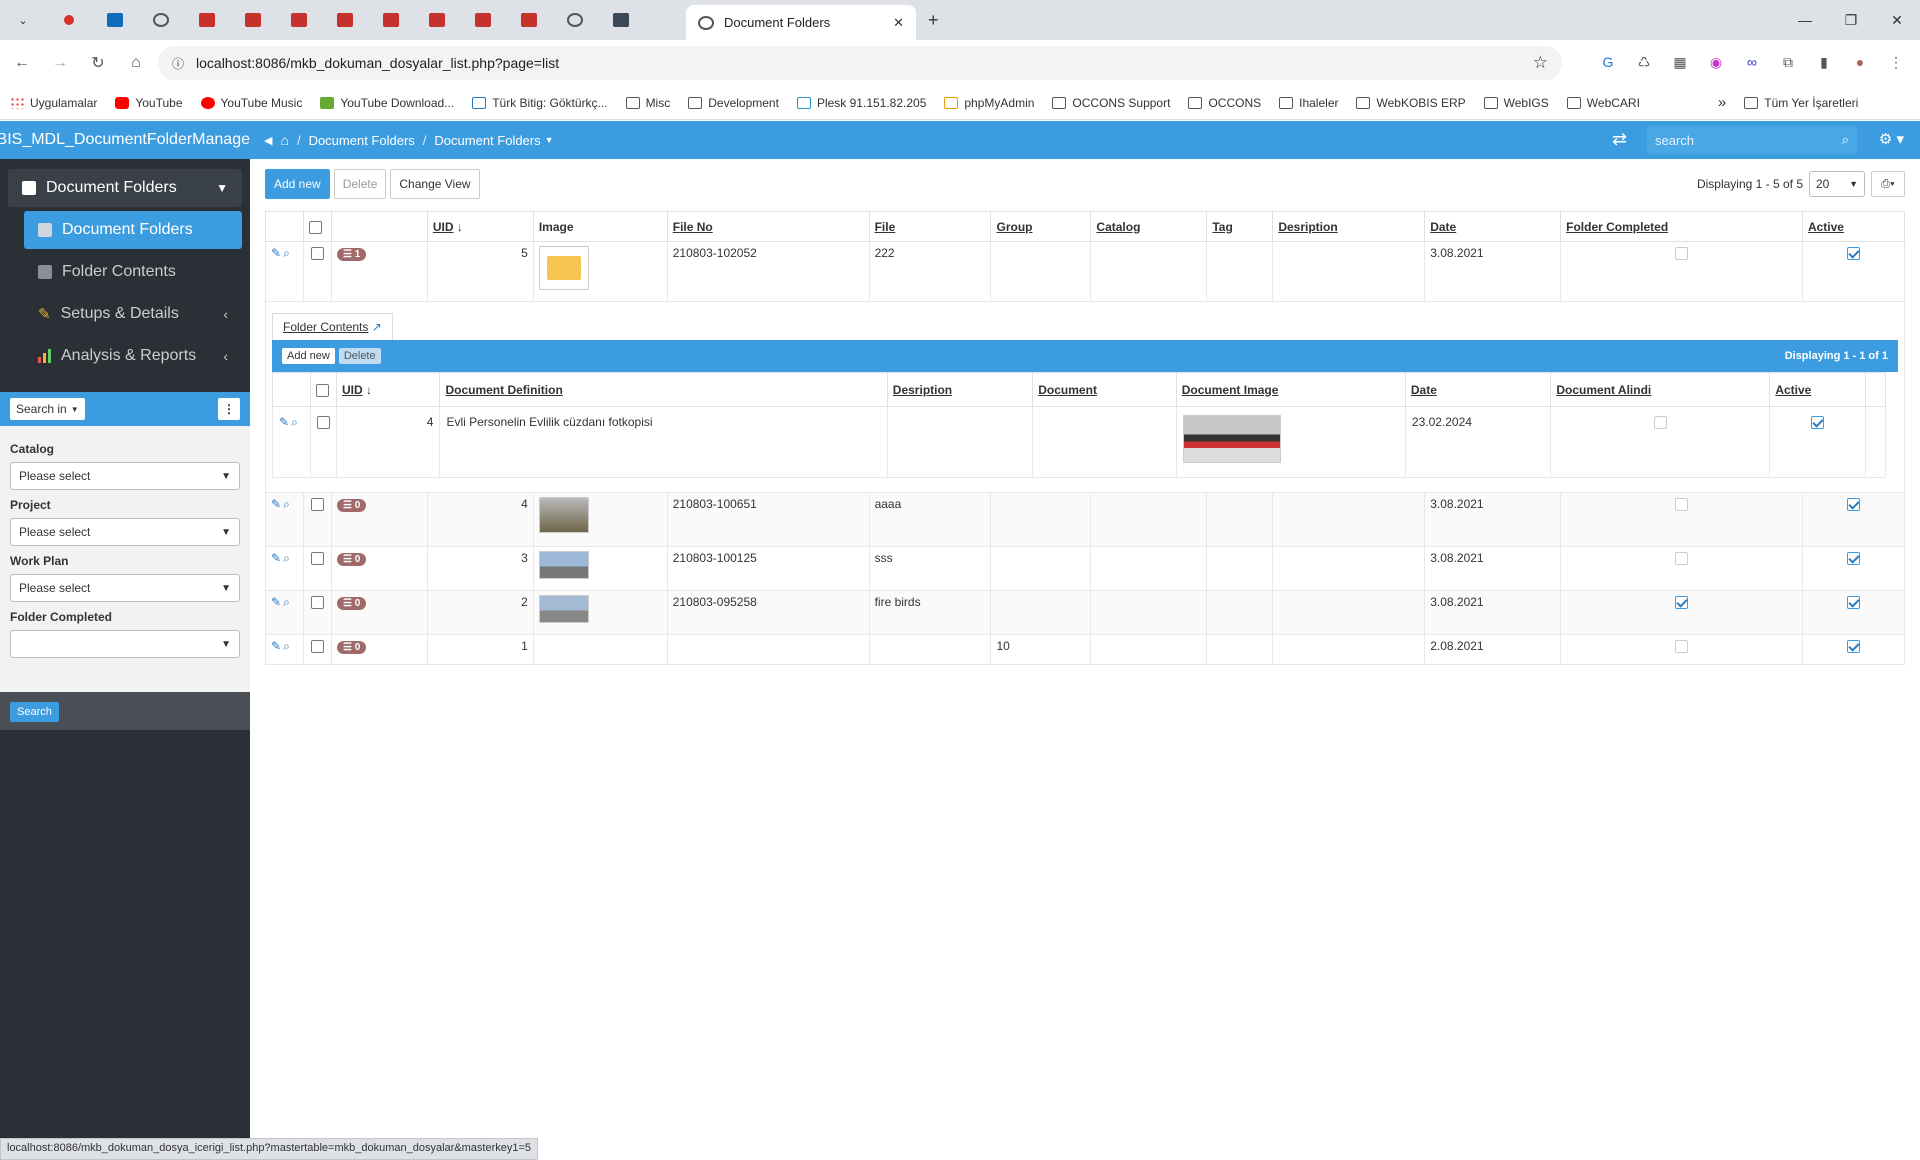 Image resolution: width=1920 pixels, height=1160 pixels. What do you see at coordinates (1349, 226) in the screenshot?
I see `column-header-desription: Desription` at bounding box center [1349, 226].